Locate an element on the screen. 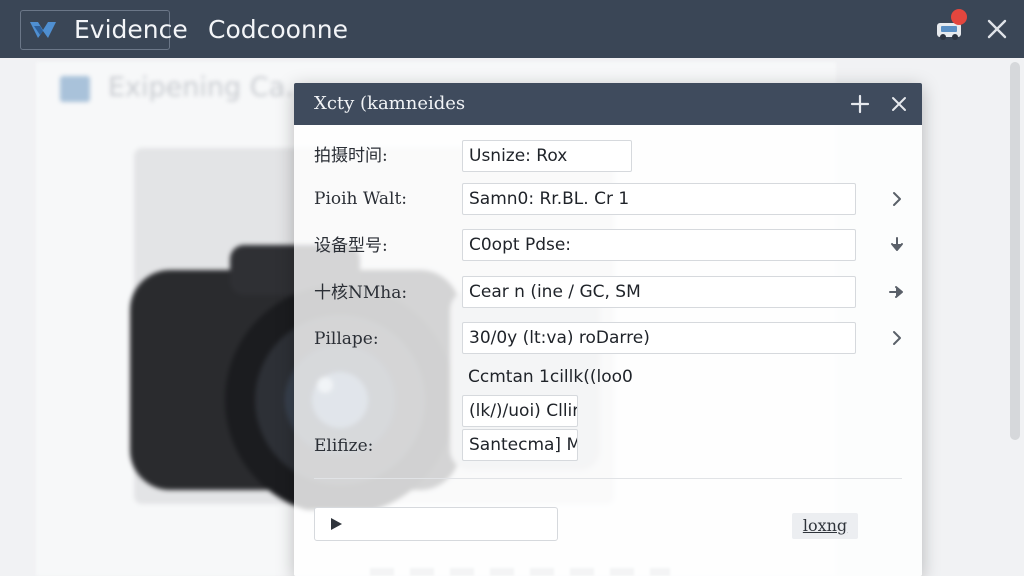  field-value-elifize: Santecma] M is located at coordinates (520, 445).